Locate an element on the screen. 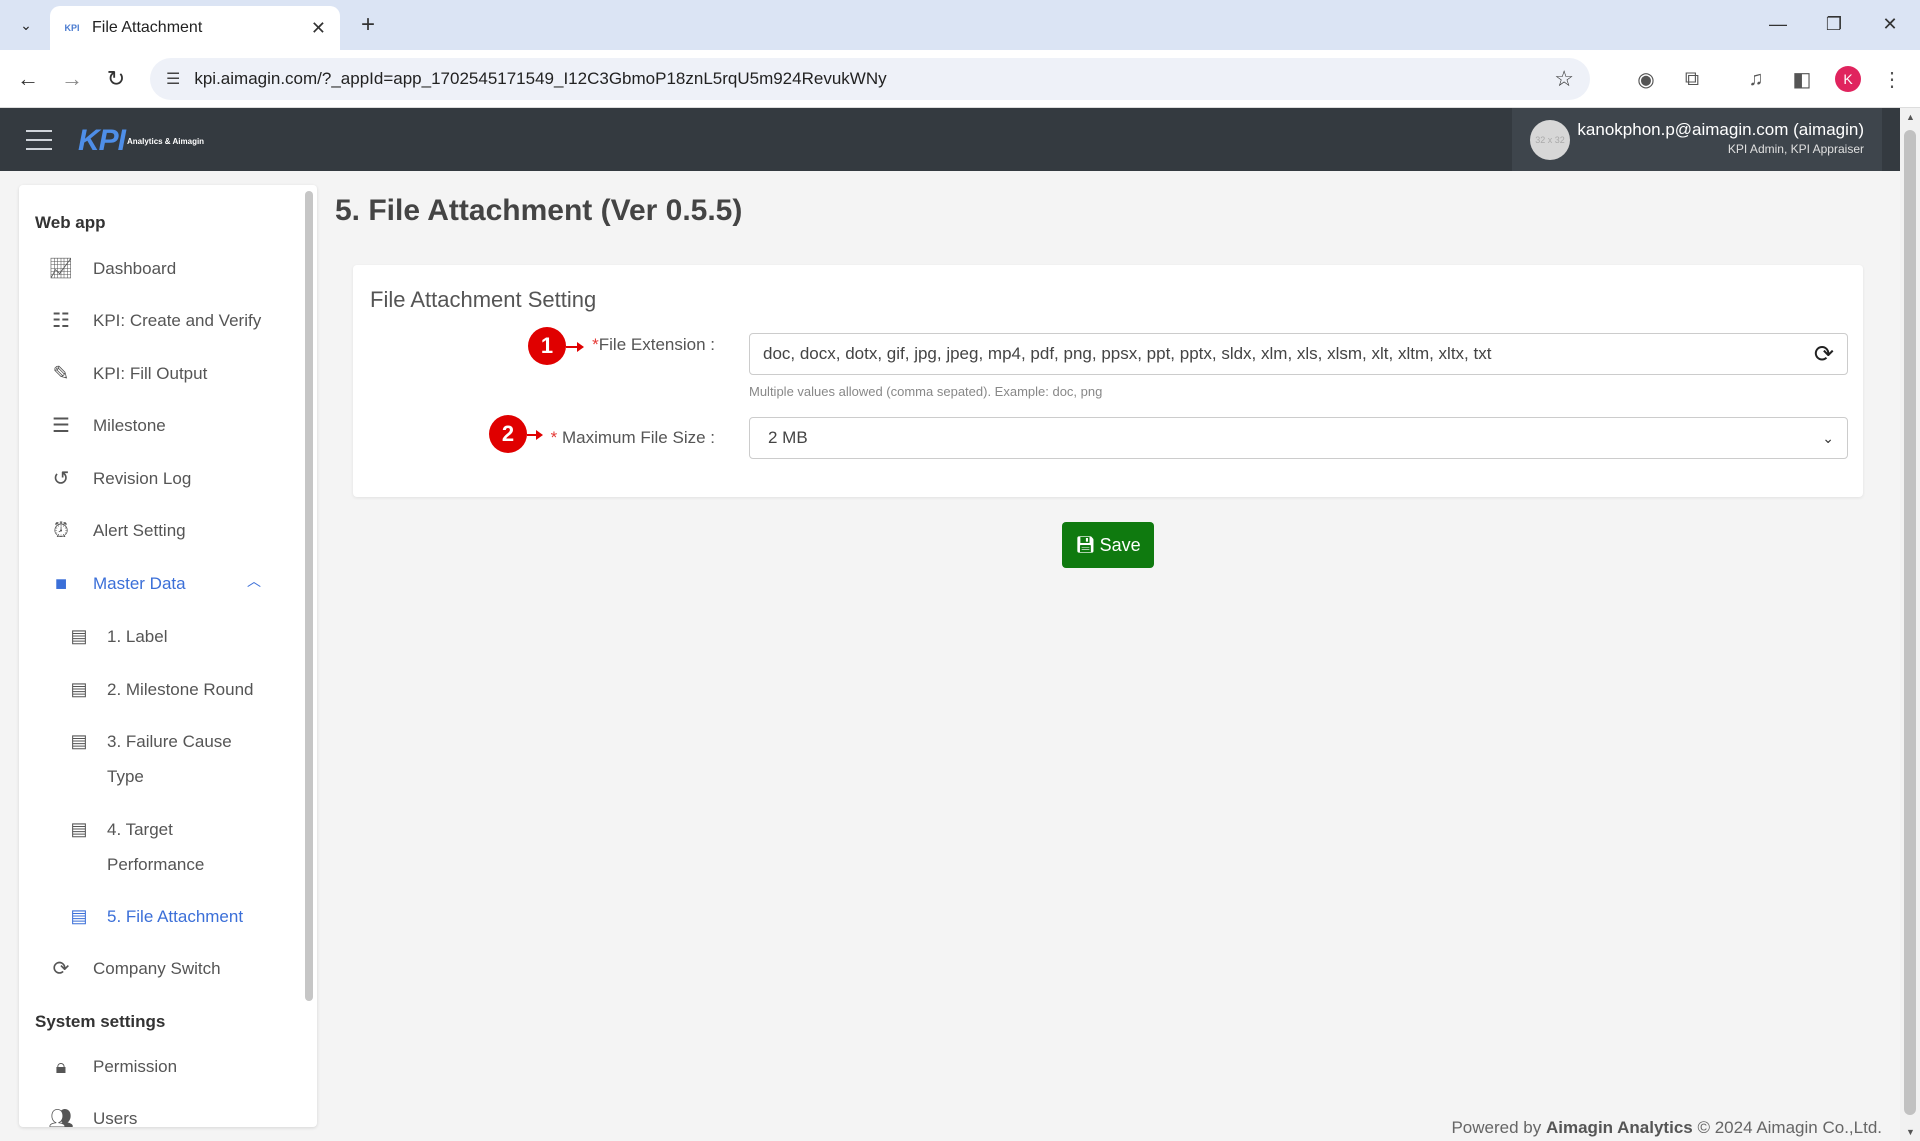 This screenshot has width=1920, height=1141. hamburger-menu-icon is located at coordinates (39, 140).